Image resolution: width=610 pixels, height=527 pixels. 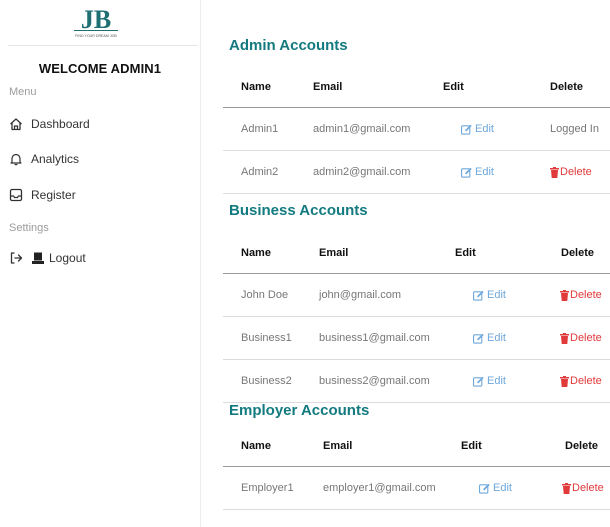 What do you see at coordinates (23, 92) in the screenshot?
I see `menu-section-label: Menu` at bounding box center [23, 92].